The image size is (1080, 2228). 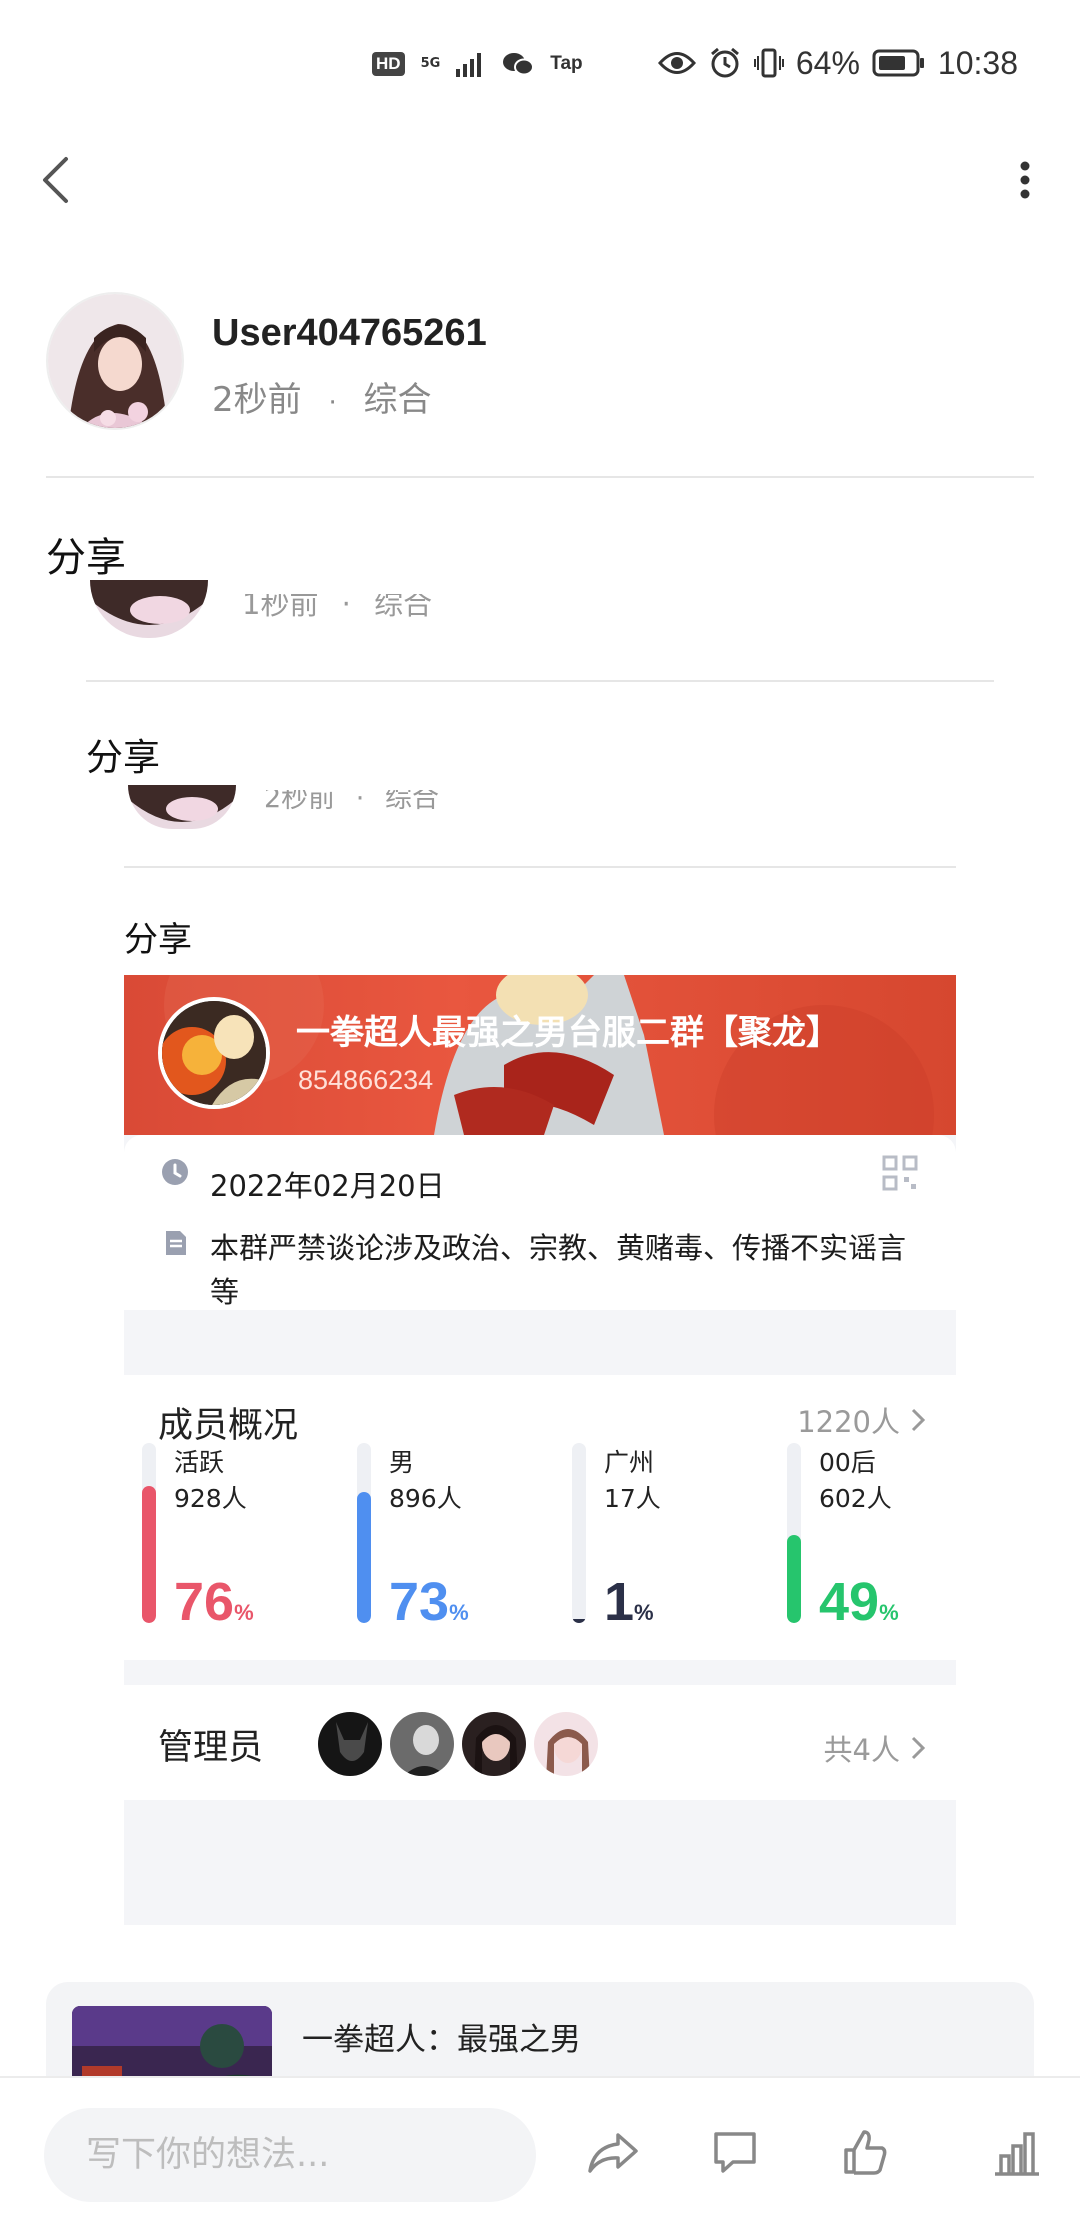 I want to click on stats-icon, so click(x=1017, y=2154).